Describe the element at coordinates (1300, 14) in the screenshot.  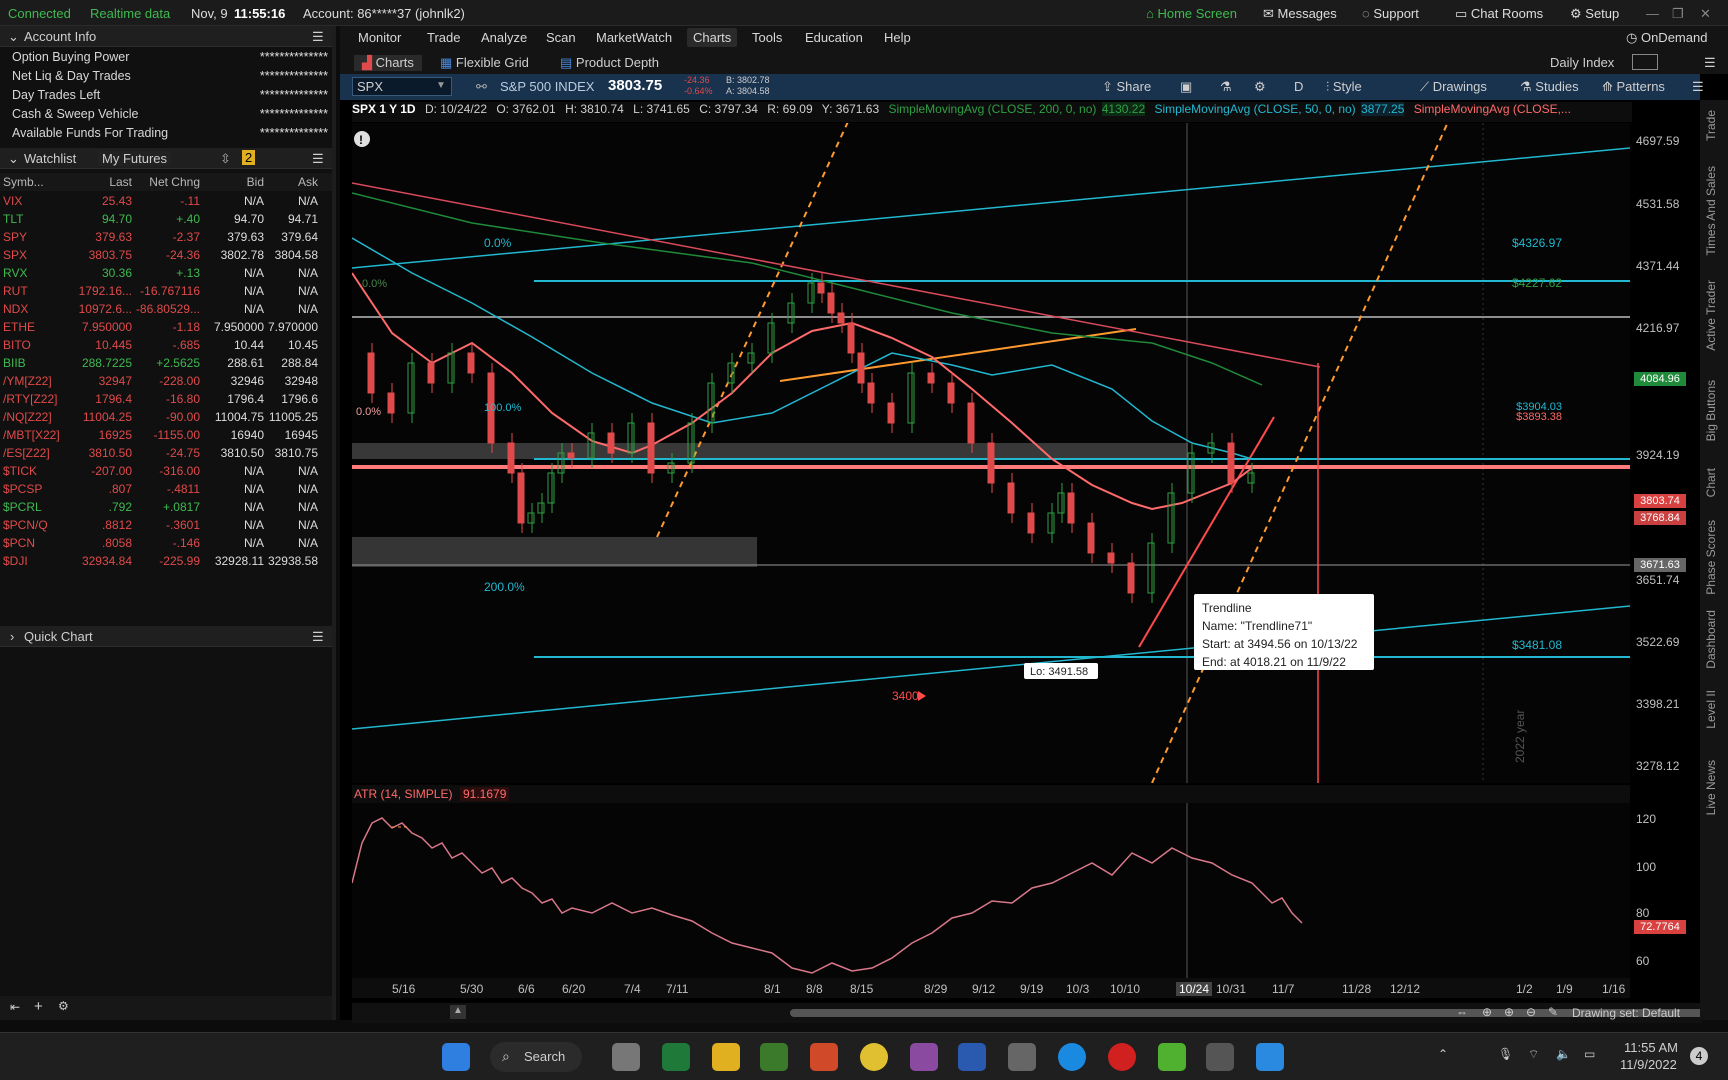
I see `messages-link: ✉ Messages` at that location.